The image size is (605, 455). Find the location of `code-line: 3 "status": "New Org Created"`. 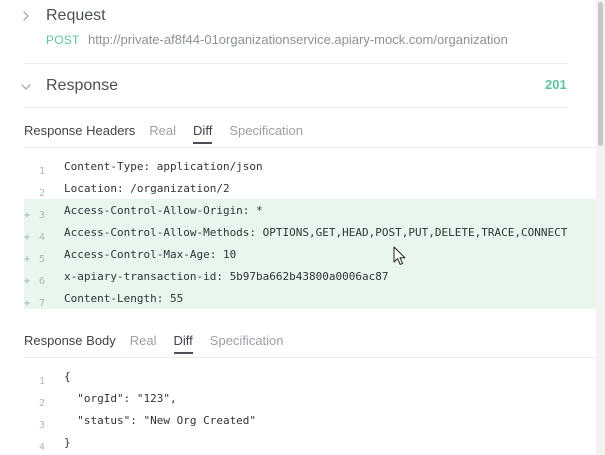

code-line: 3 "status": "New Org Created" is located at coordinates (310, 420).